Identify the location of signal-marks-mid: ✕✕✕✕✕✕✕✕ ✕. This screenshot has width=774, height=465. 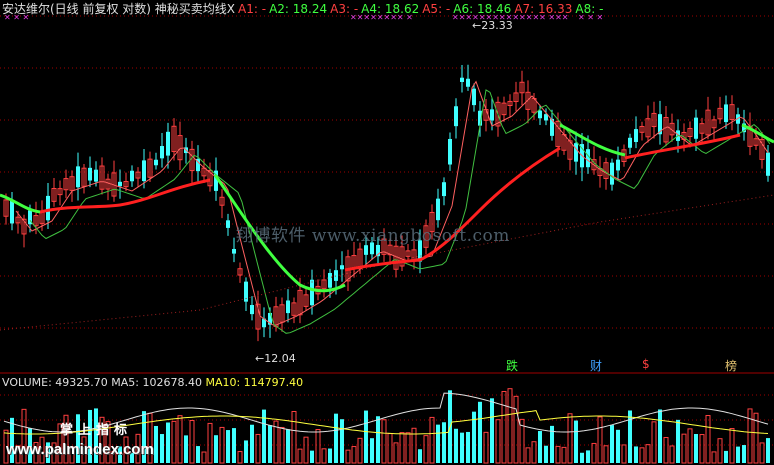
(381, 17).